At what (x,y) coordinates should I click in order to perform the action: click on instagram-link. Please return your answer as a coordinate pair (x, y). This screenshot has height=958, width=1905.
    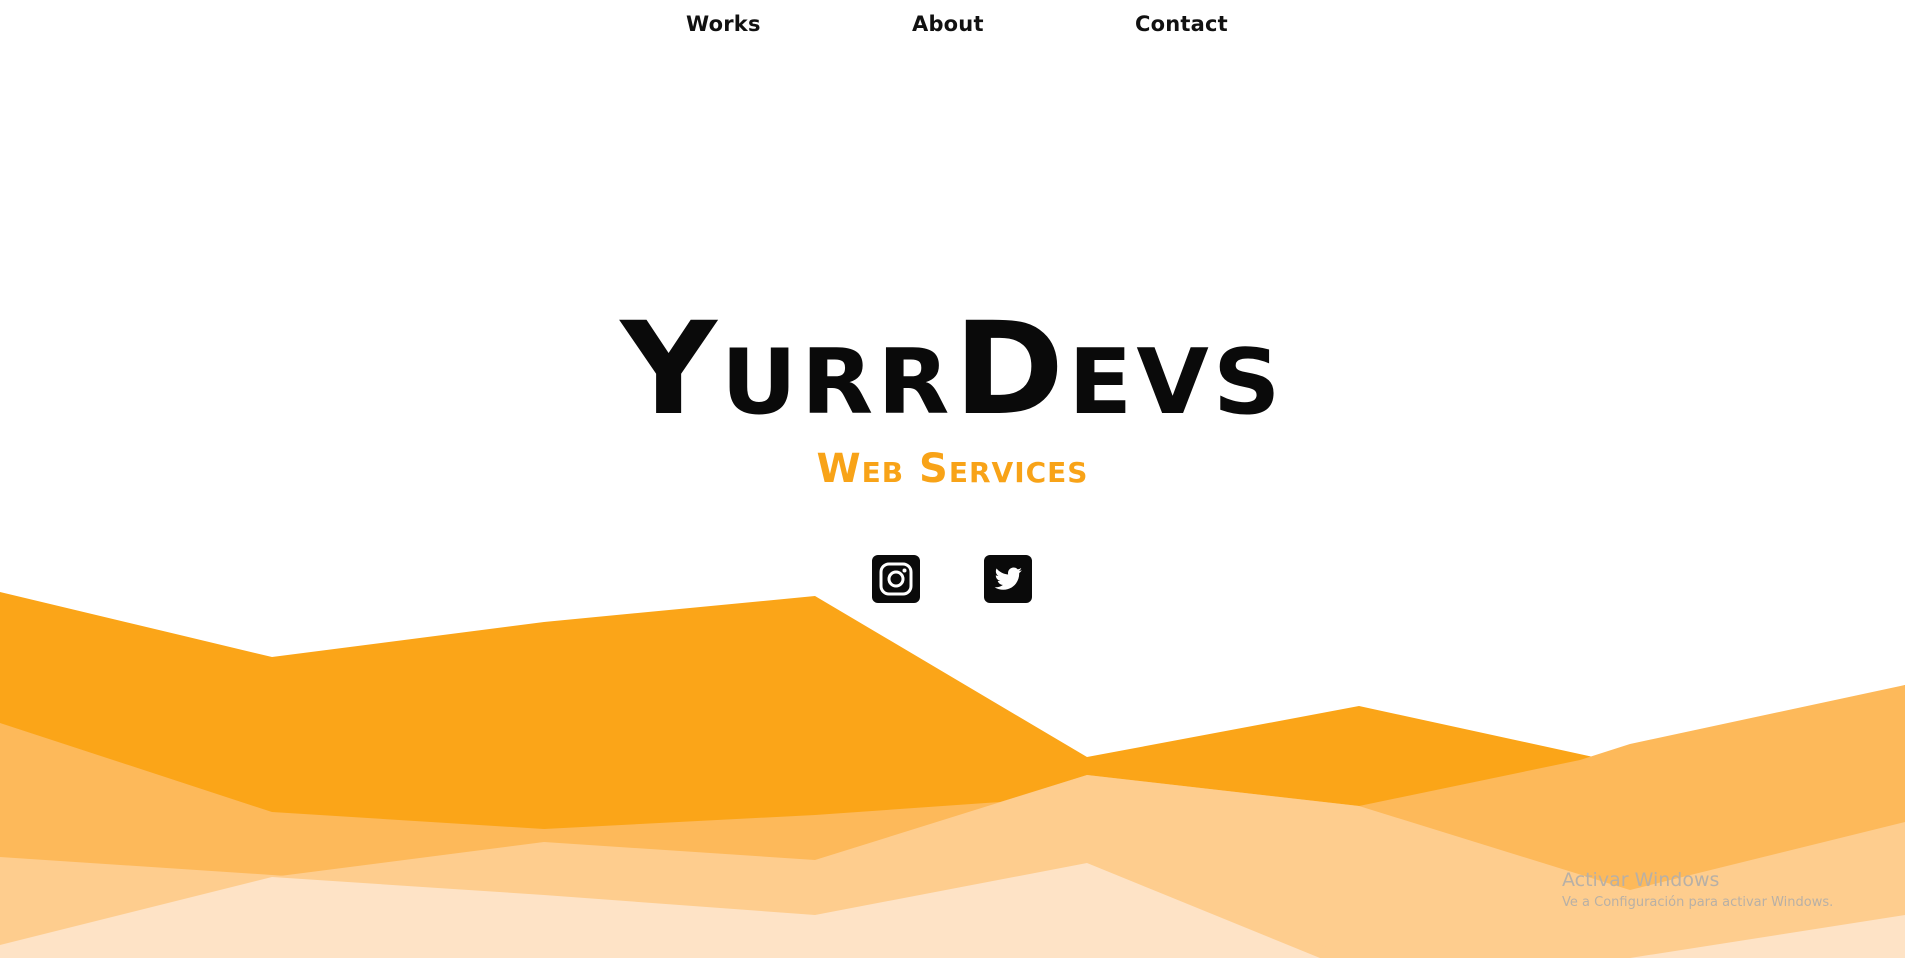
    Looking at the image, I should click on (896, 579).